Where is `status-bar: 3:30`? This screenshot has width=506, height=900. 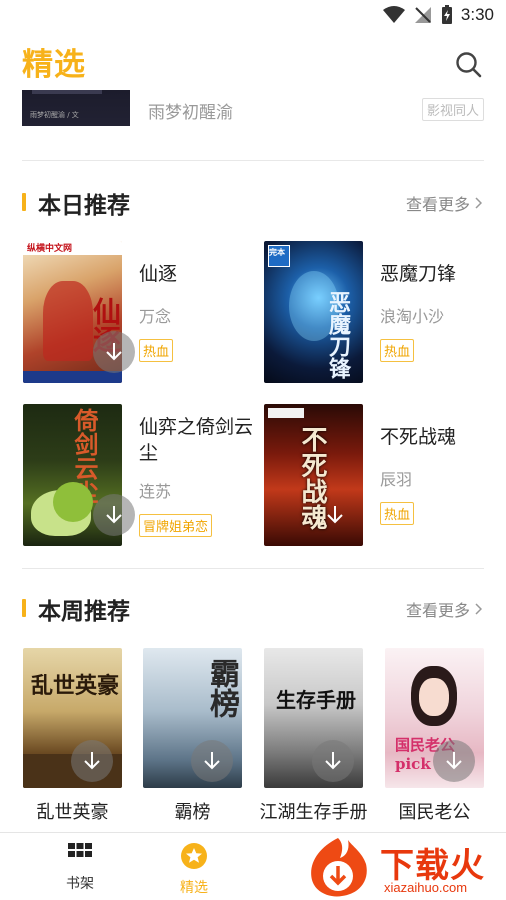
status-bar: 3:30 is located at coordinates (253, 16).